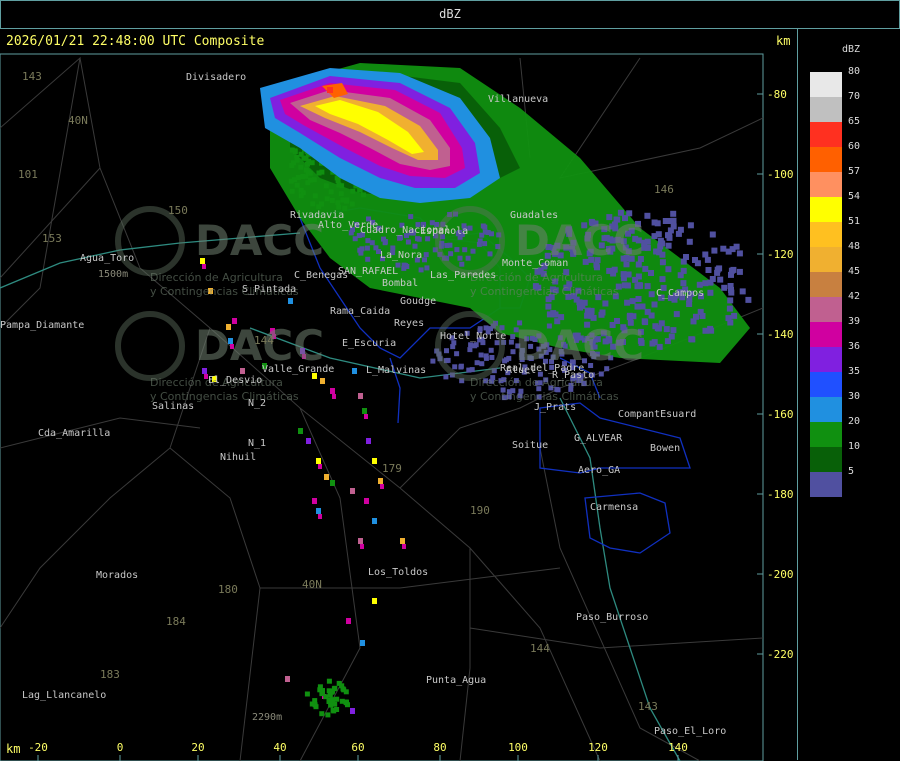  I want to click on place-label: Rivadavia, so click(317, 215).